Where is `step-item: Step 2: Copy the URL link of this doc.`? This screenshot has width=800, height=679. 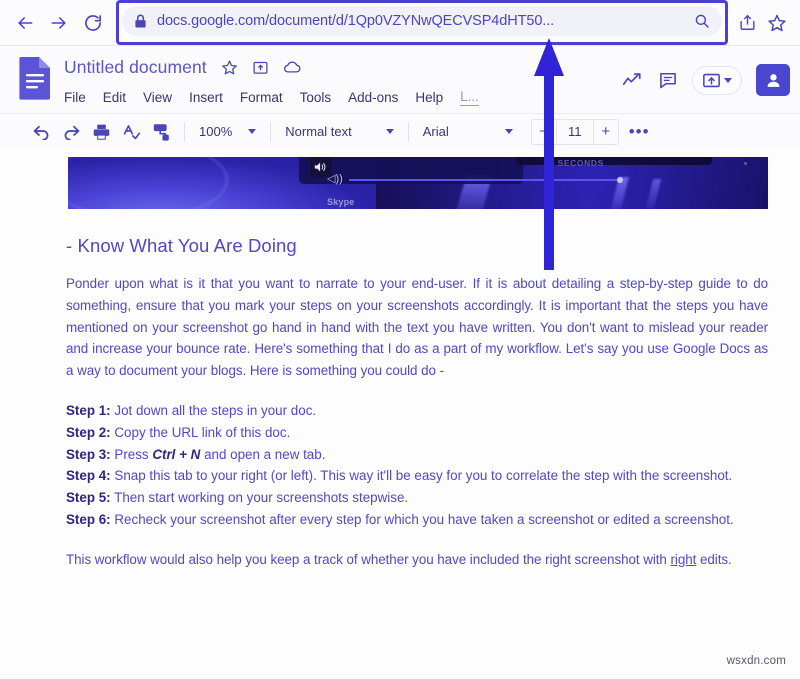 step-item: Step 2: Copy the URL link of this doc. is located at coordinates (417, 433).